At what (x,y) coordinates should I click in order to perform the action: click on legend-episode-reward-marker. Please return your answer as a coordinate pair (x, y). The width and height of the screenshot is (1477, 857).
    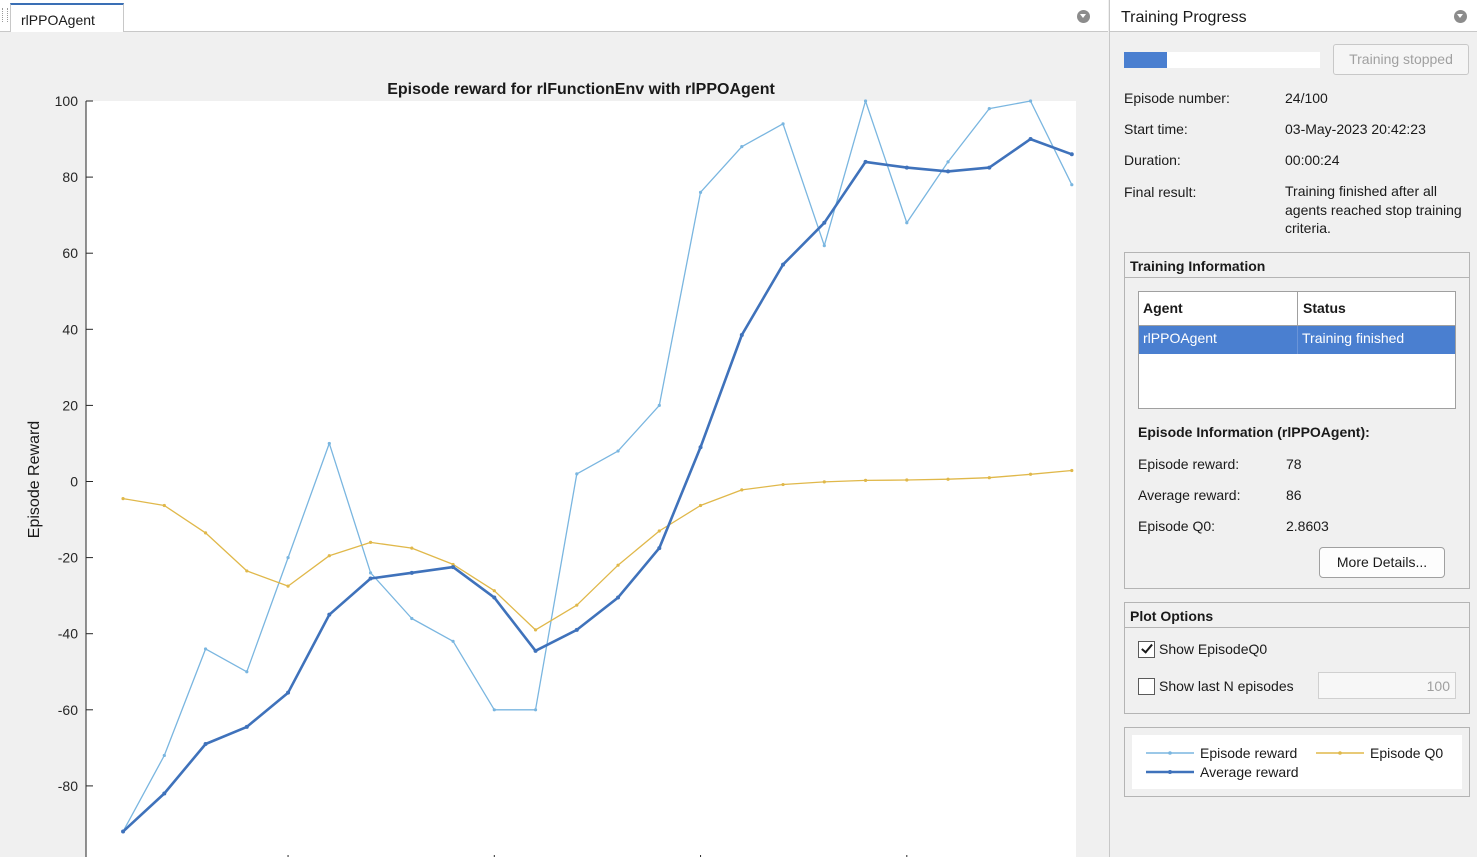
    Looking at the image, I should click on (1170, 753).